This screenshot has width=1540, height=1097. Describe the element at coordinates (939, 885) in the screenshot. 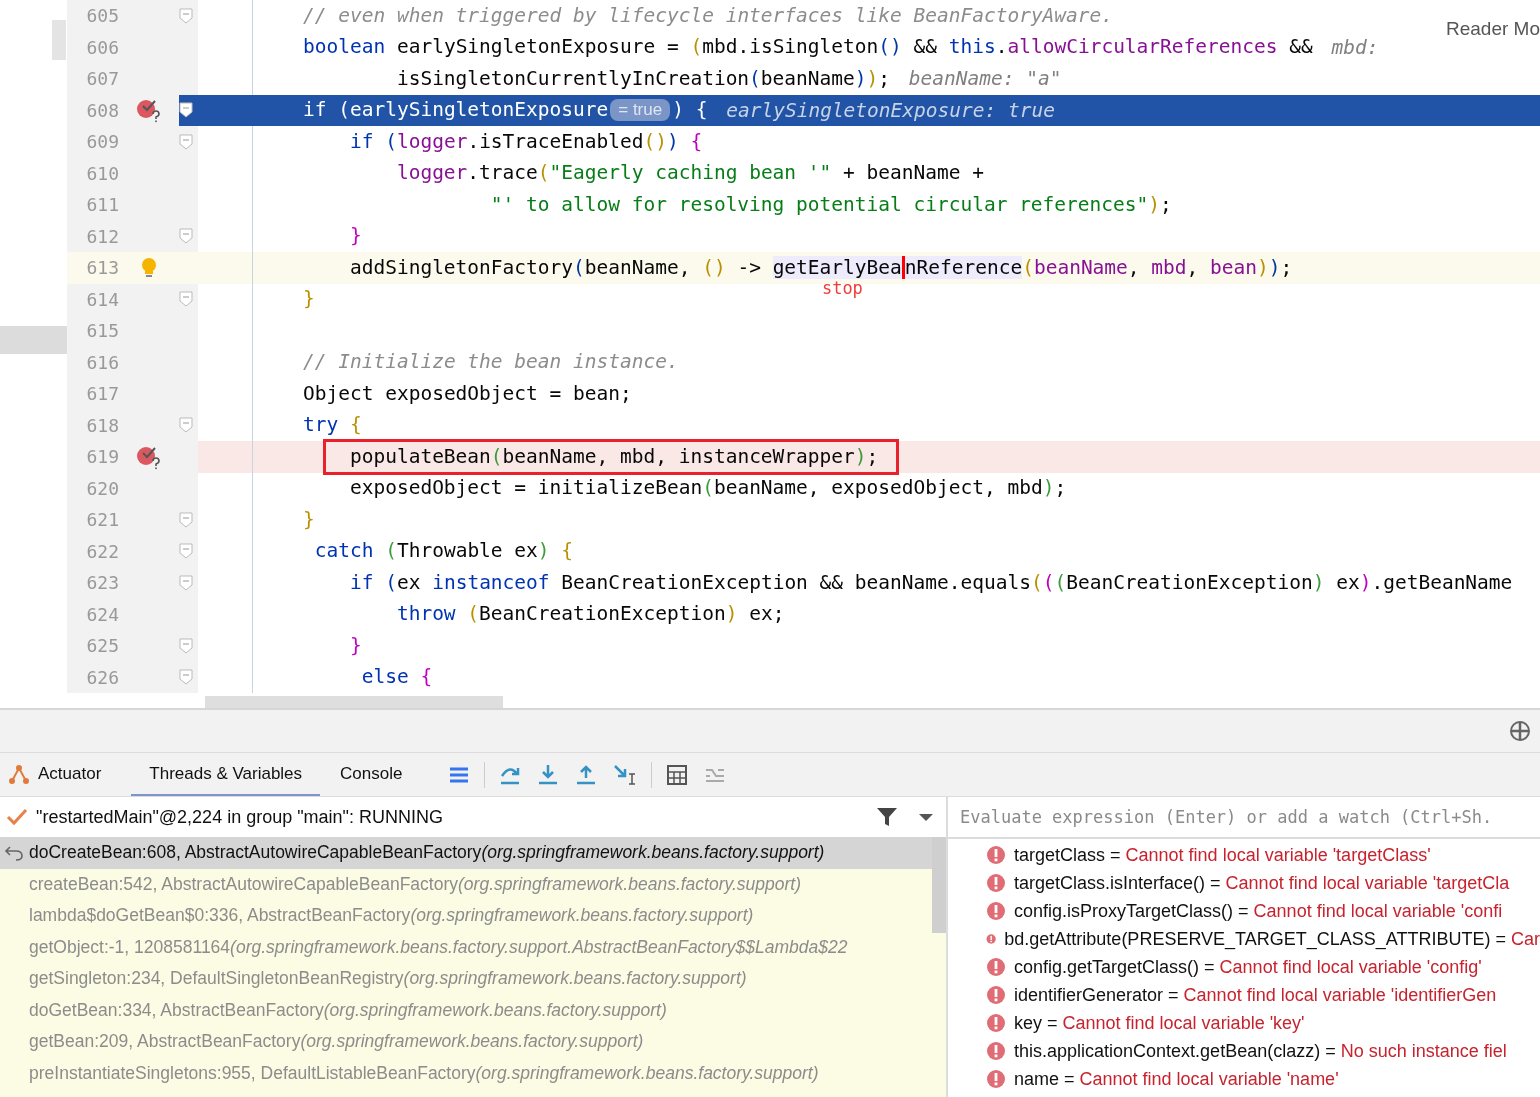

I see `vertical-scrollbar` at that location.